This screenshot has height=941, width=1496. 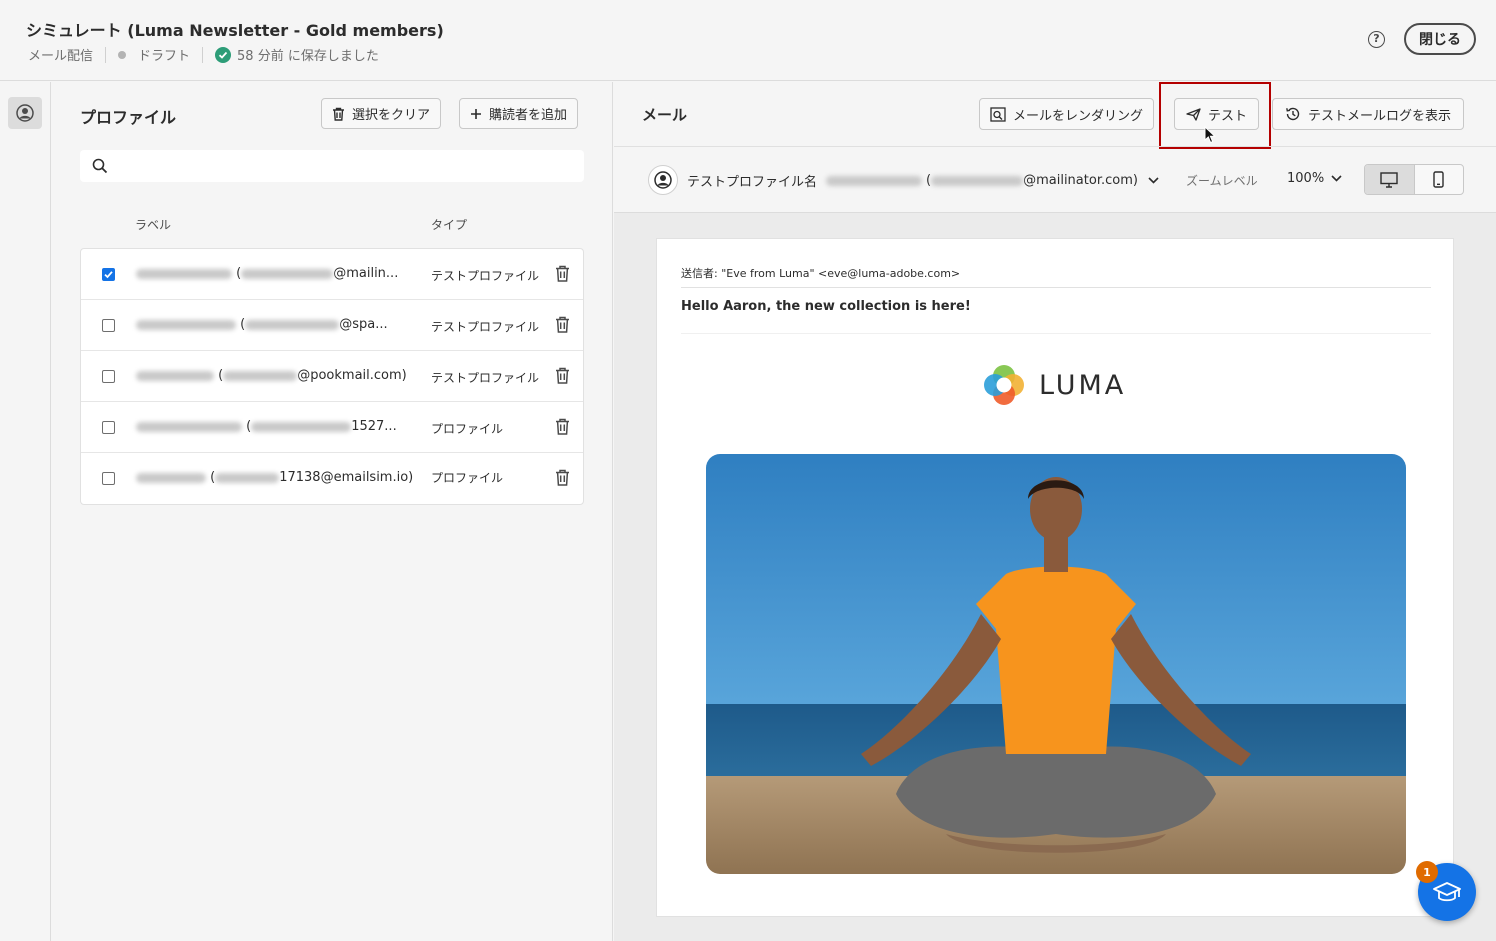 I want to click on history-icon, so click(x=1293, y=114).